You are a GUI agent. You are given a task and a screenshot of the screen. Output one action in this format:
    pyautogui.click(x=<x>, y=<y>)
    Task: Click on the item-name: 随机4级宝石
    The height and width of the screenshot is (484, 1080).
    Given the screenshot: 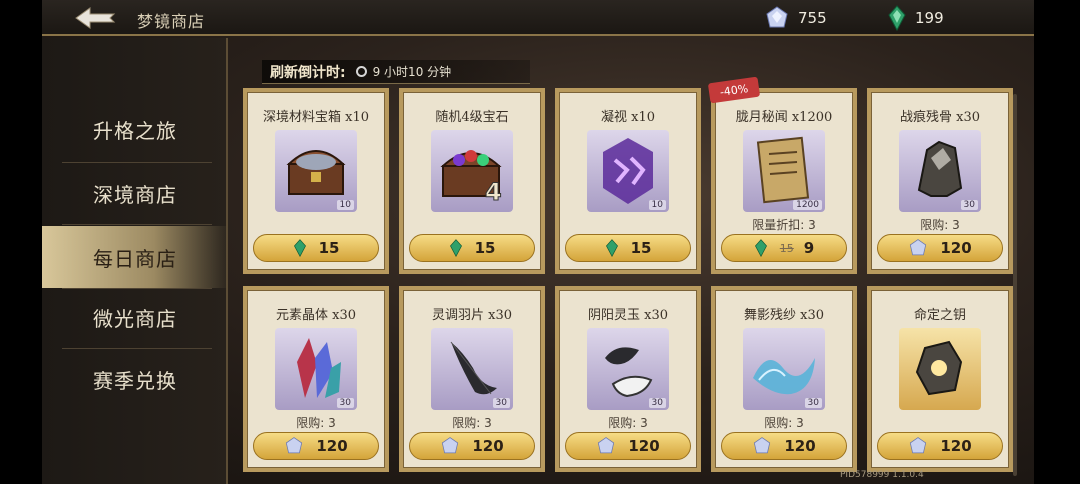 What is the action you would take?
    pyautogui.click(x=472, y=117)
    